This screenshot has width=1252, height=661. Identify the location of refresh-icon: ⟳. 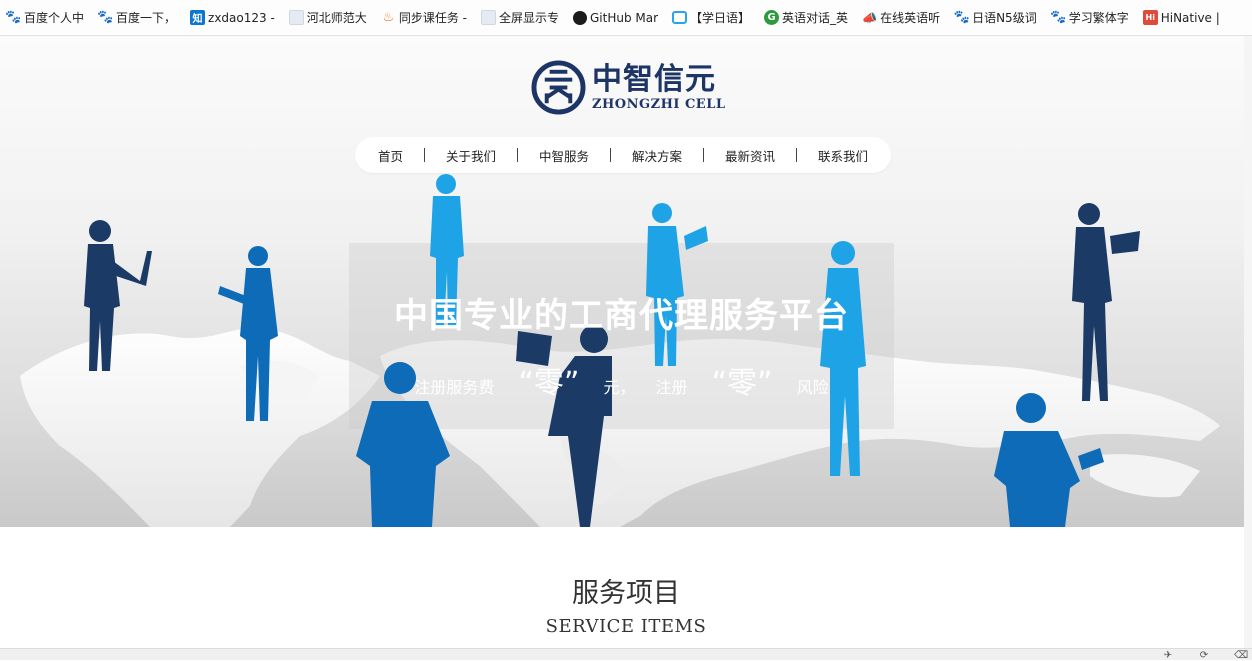
(1204, 655).